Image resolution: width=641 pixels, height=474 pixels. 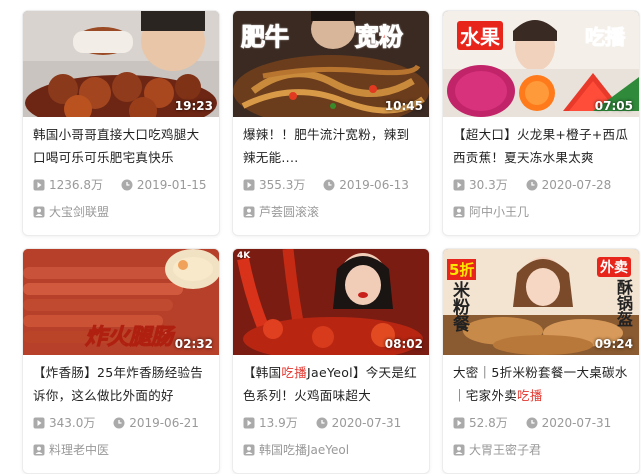 I want to click on duration-badge: 09:24, so click(x=613, y=344).